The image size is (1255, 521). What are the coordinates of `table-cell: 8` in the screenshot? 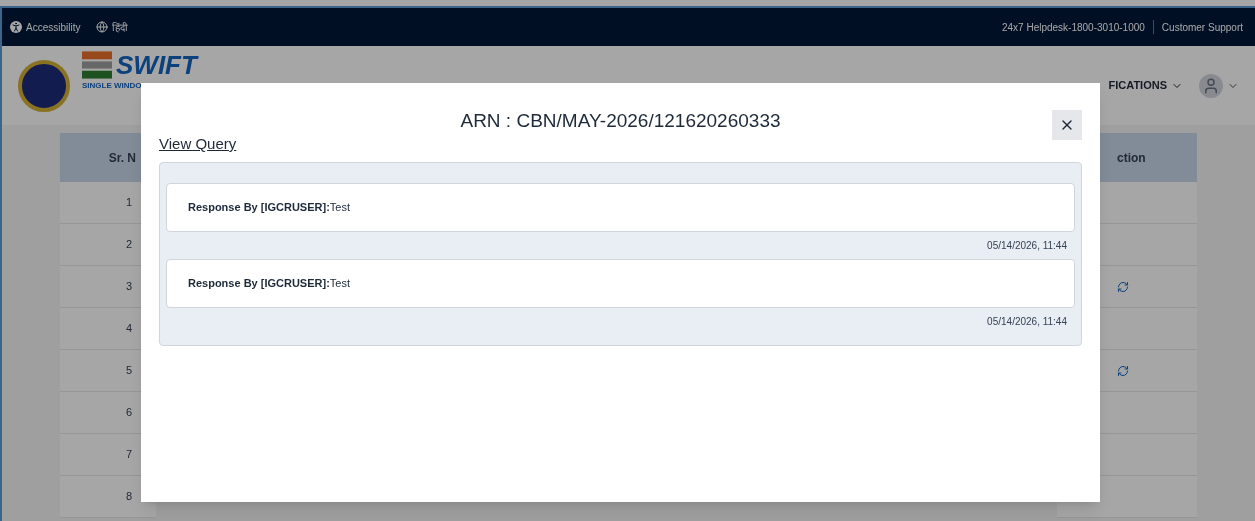 It's located at (108, 497).